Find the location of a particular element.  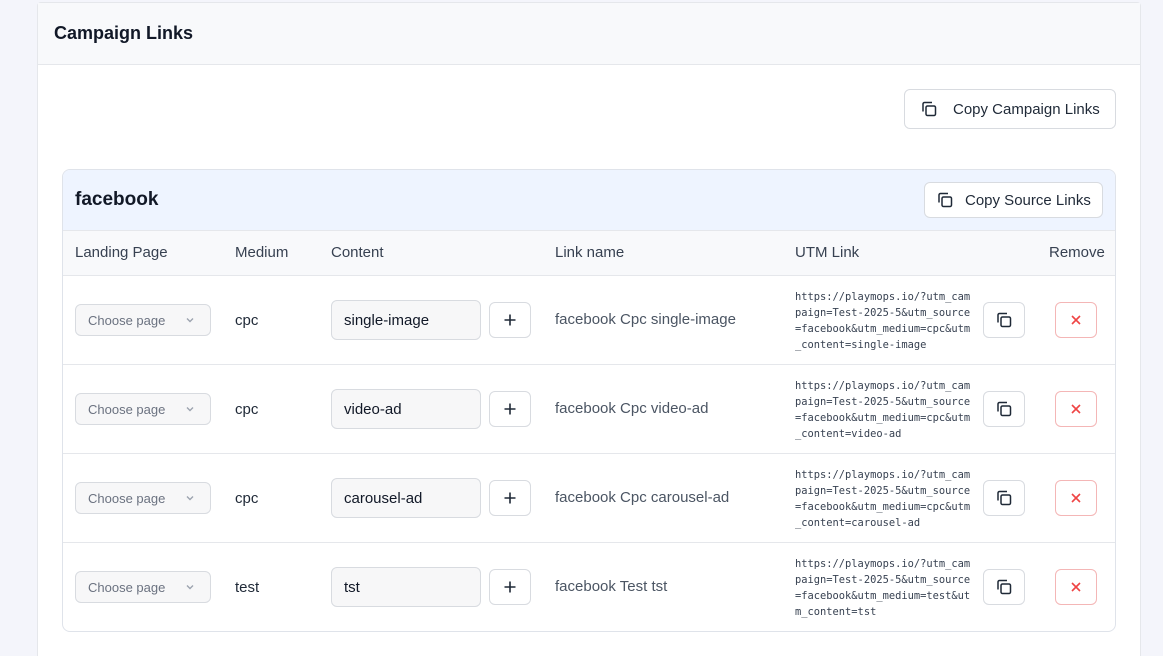

copy-campaign-links-label: Copy Campaign Links is located at coordinates (1026, 109).